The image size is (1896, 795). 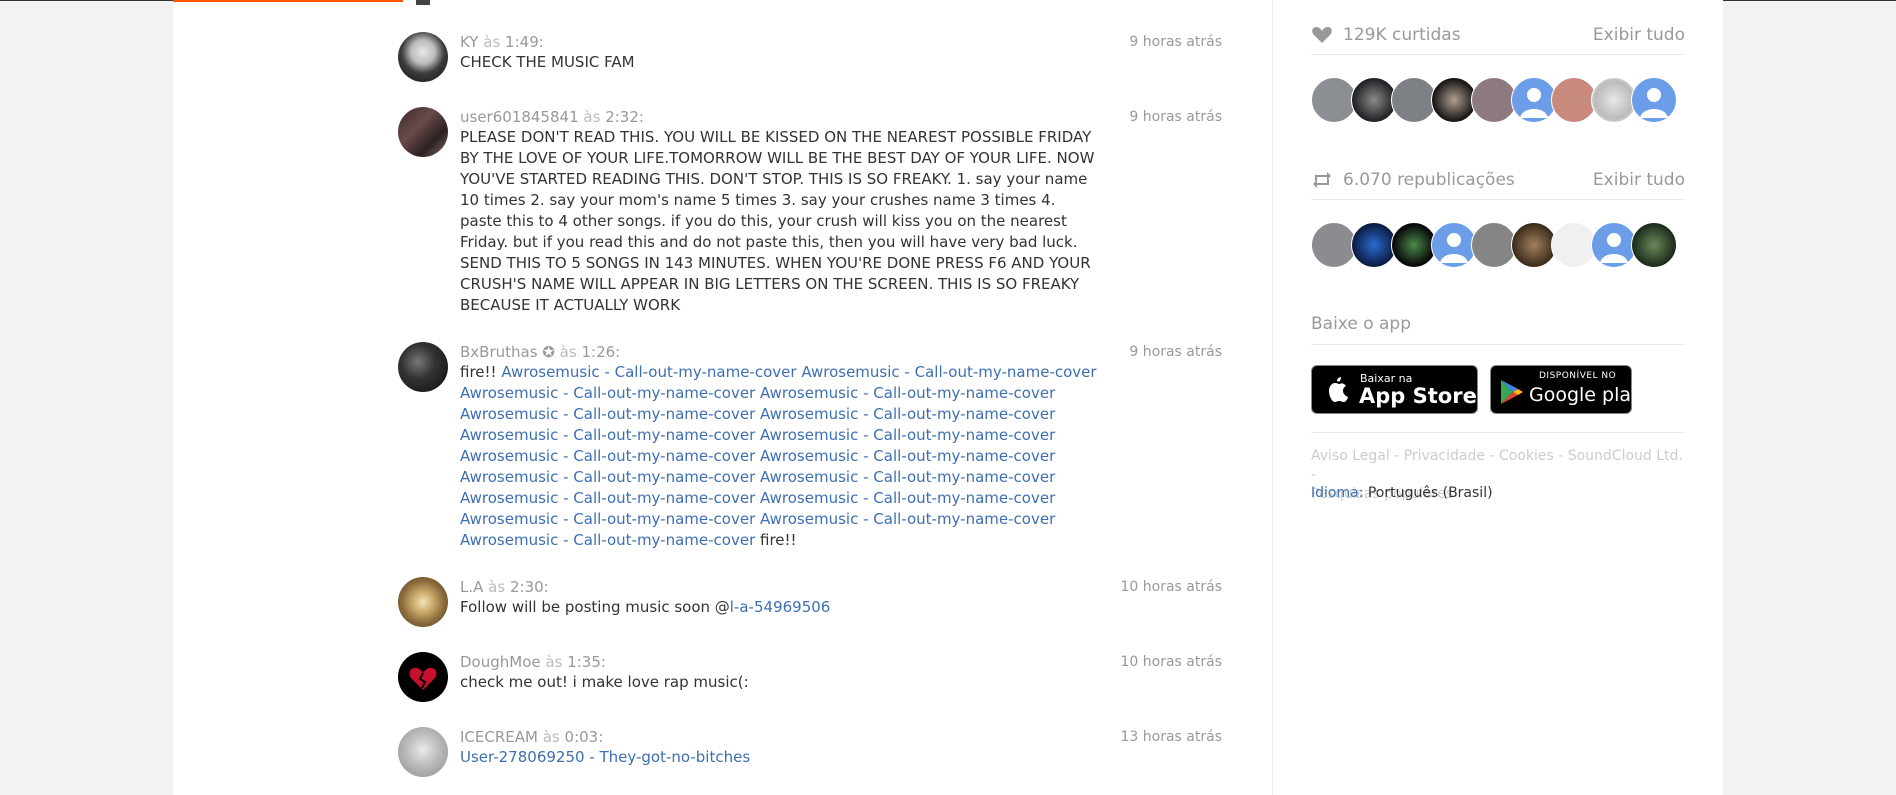 What do you see at coordinates (1498, 245) in the screenshot?
I see `reposters-avatars` at bounding box center [1498, 245].